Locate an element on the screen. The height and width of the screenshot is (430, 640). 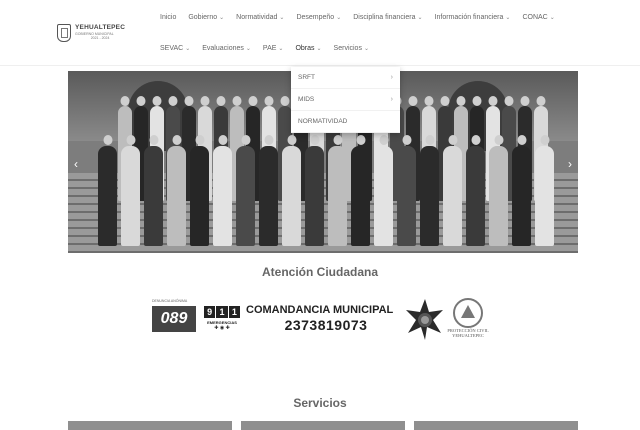
obras-dropdown-menu: SRFT › MIDS › NORMATIVIDAD is located at coordinates (345, 100).